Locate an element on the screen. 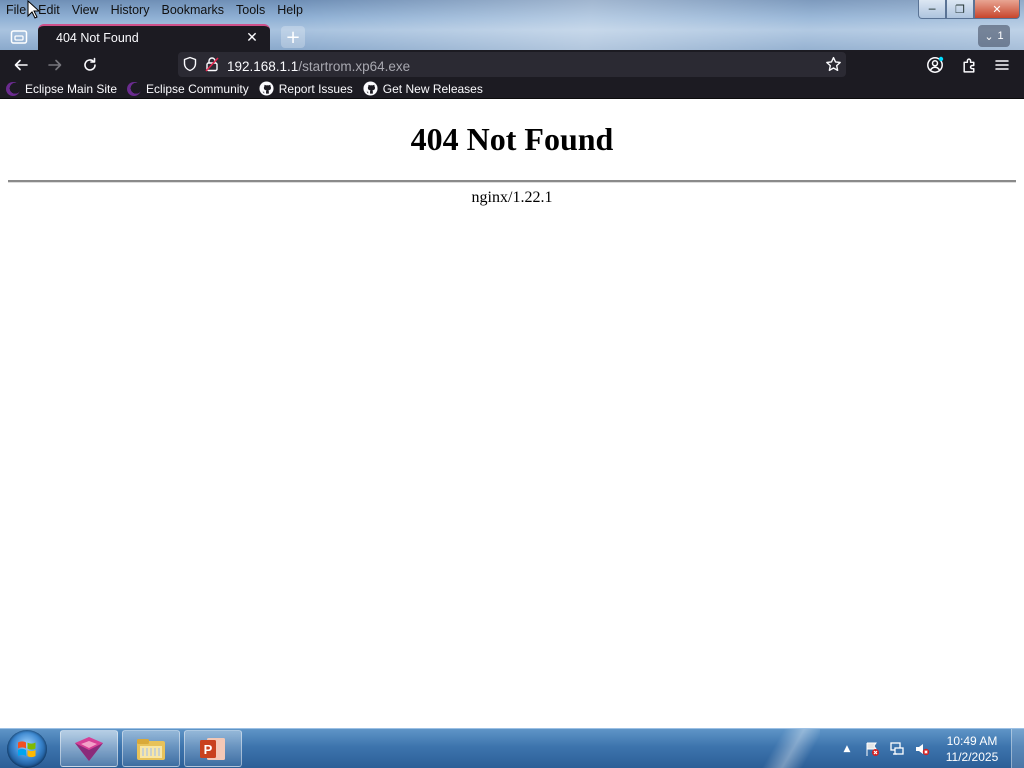 The height and width of the screenshot is (768, 1024). server-signature: nginx/1.22.1 is located at coordinates (512, 197).